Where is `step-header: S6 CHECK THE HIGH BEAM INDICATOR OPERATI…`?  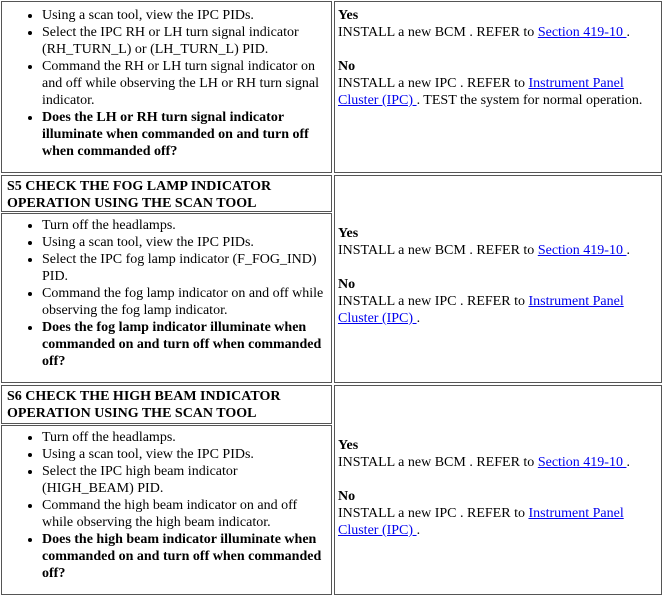 step-header: S6 CHECK THE HIGH BEAM INDICATOR OPERATI… is located at coordinates (166, 404).